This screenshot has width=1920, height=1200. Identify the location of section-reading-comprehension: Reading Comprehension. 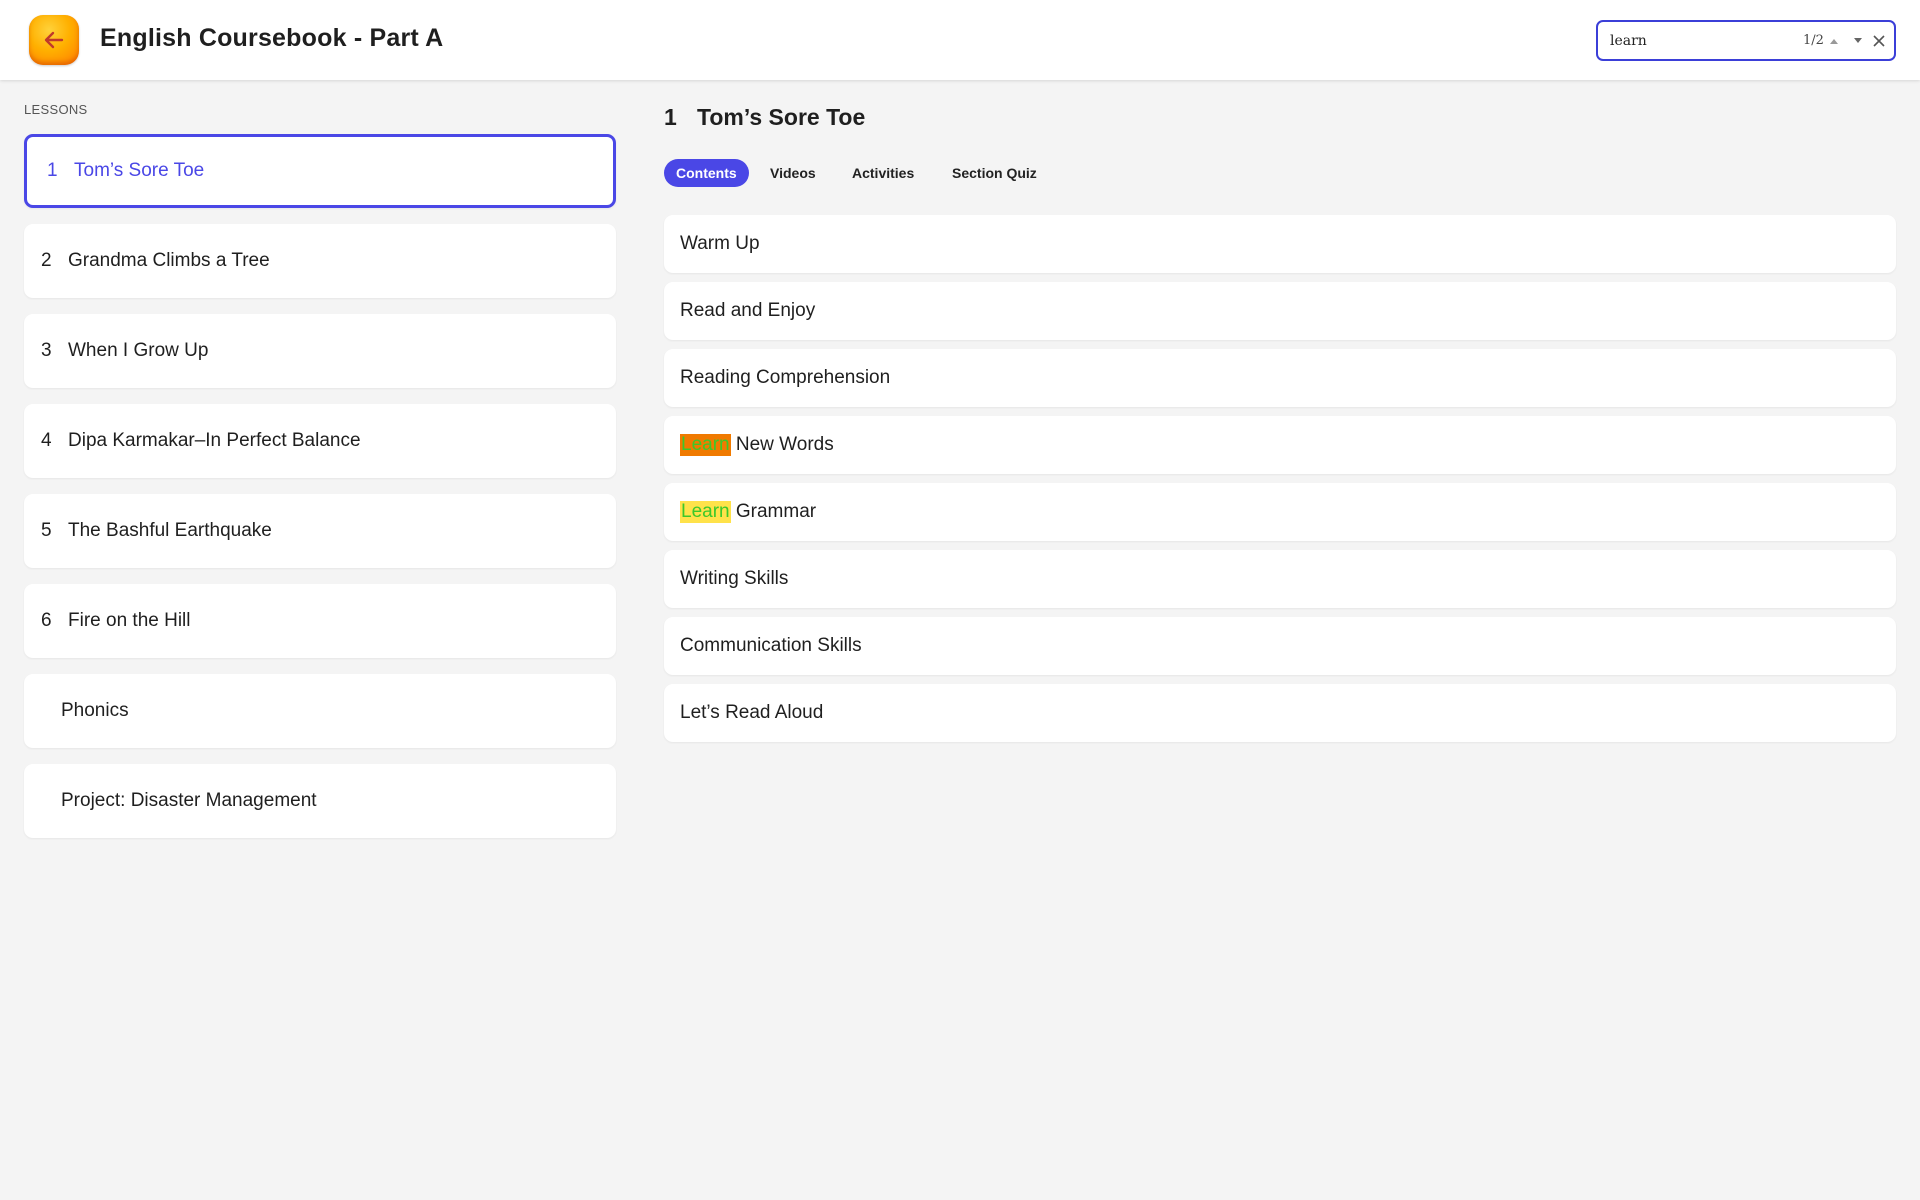
(1280, 378).